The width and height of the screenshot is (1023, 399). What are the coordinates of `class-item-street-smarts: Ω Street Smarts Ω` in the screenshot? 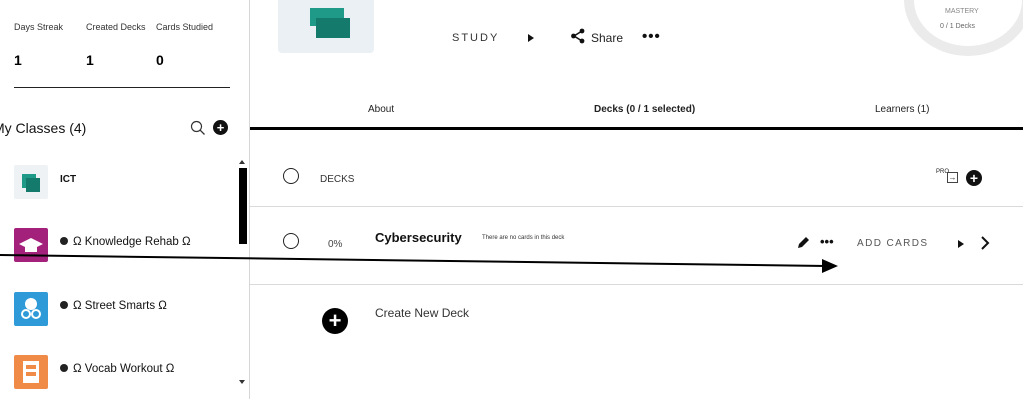 It's located at (124, 310).